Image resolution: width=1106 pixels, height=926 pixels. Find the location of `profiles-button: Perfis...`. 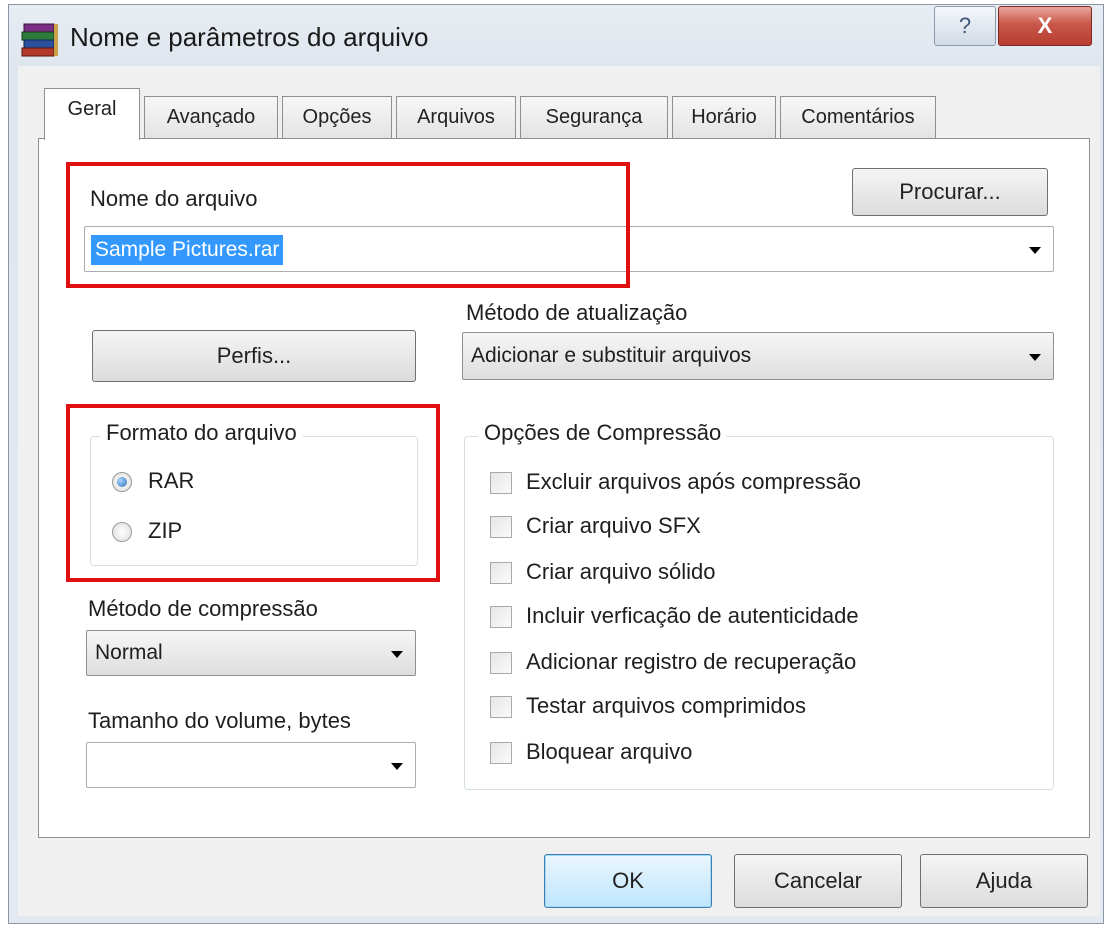

profiles-button: Perfis... is located at coordinates (254, 356).